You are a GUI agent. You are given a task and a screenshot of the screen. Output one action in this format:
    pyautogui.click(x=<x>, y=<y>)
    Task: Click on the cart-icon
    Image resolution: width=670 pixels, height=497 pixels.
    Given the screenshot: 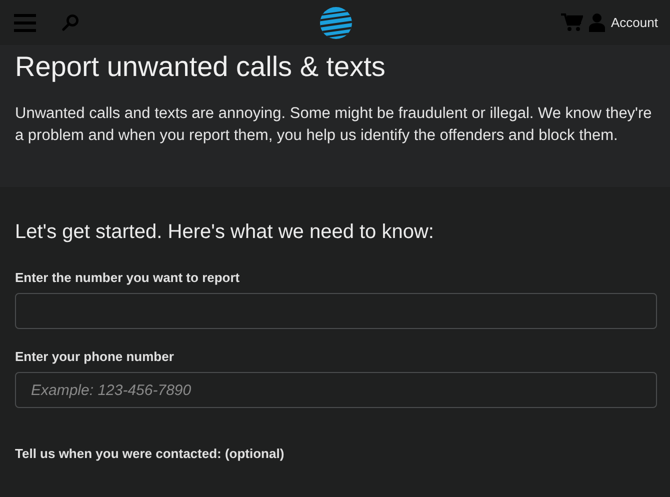 What is the action you would take?
    pyautogui.click(x=572, y=22)
    